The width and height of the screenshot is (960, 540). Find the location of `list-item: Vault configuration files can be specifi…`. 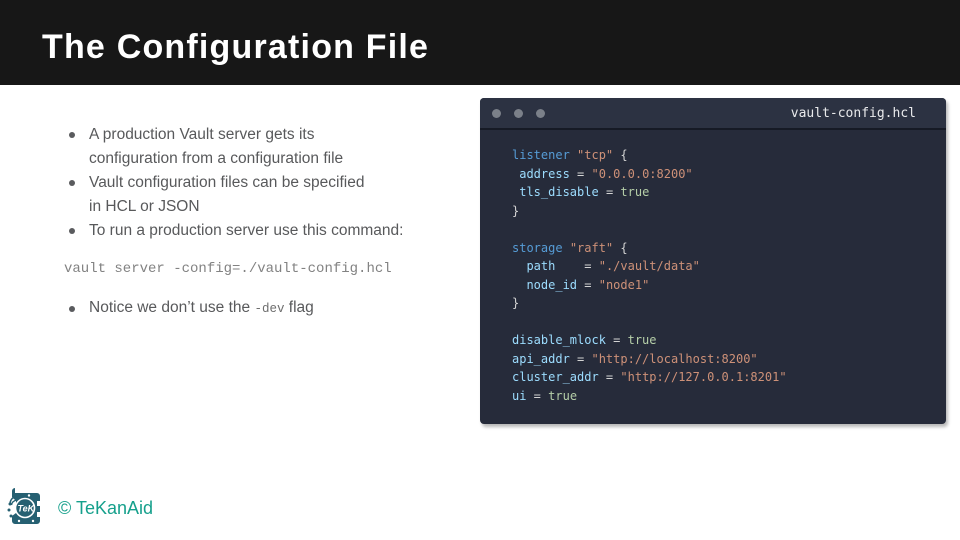

list-item: Vault configuration files can be specifi… is located at coordinates (274, 195).